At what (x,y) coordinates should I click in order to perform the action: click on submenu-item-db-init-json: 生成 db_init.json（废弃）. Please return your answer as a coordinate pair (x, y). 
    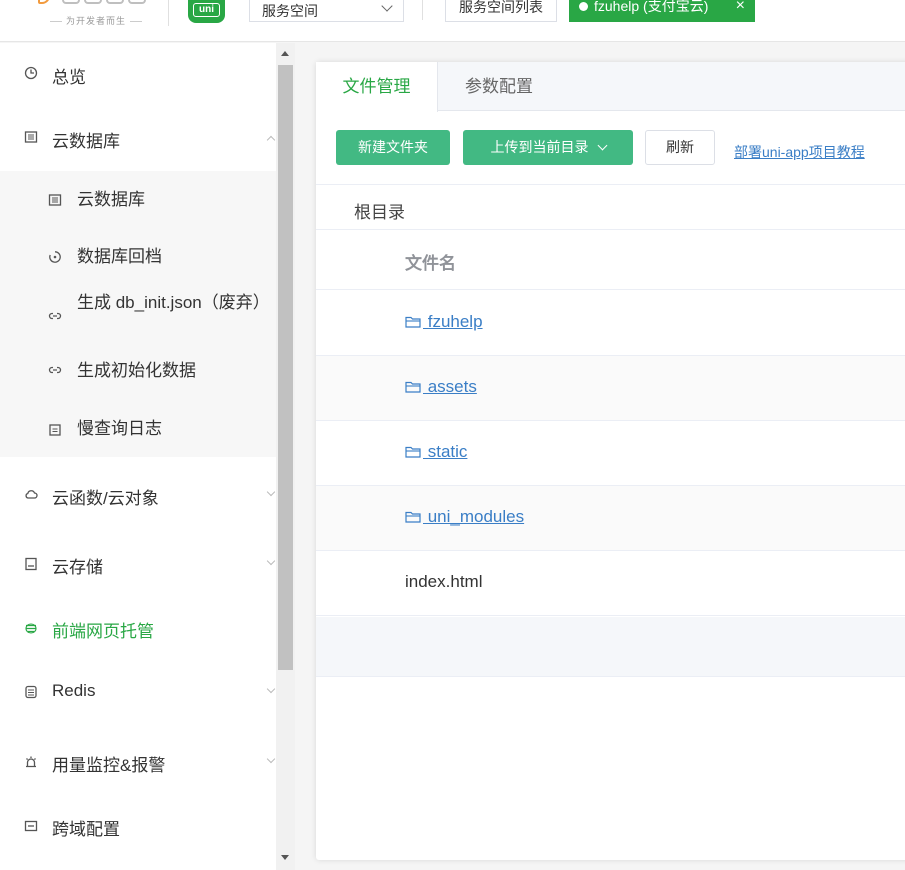
    Looking at the image, I should click on (138, 315).